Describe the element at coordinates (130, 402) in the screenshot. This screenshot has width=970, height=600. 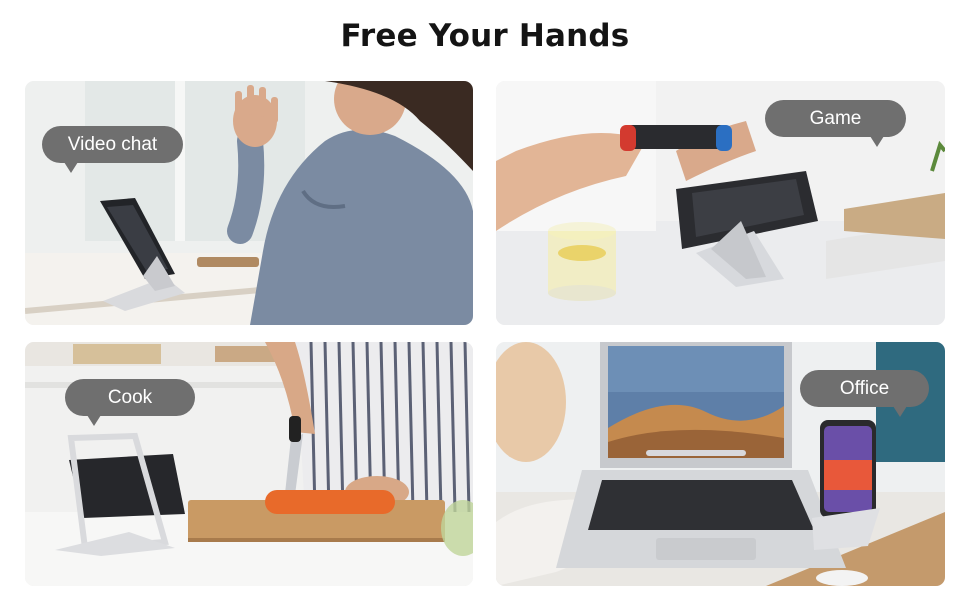
I see `cook-label: Cook` at that location.